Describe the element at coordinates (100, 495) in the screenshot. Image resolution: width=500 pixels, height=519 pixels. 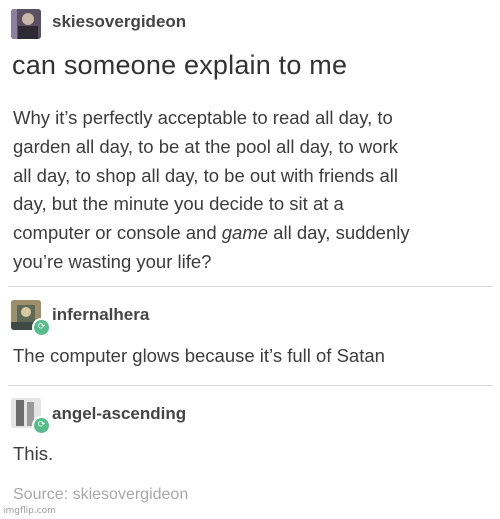
I see `source-link: Source: skiesovergideon` at that location.